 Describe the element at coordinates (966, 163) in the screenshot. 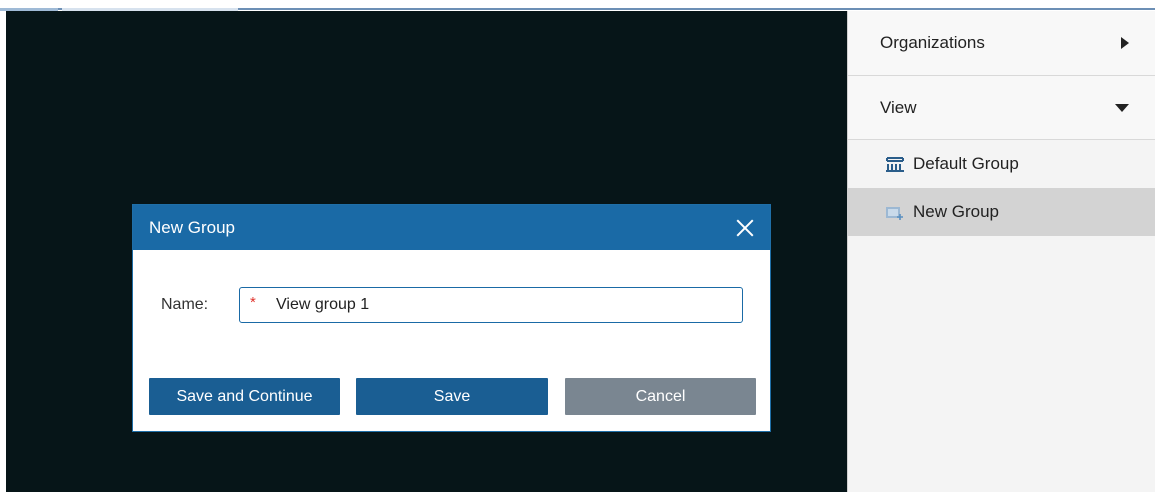

I see `tree-item-label: Default Group` at that location.